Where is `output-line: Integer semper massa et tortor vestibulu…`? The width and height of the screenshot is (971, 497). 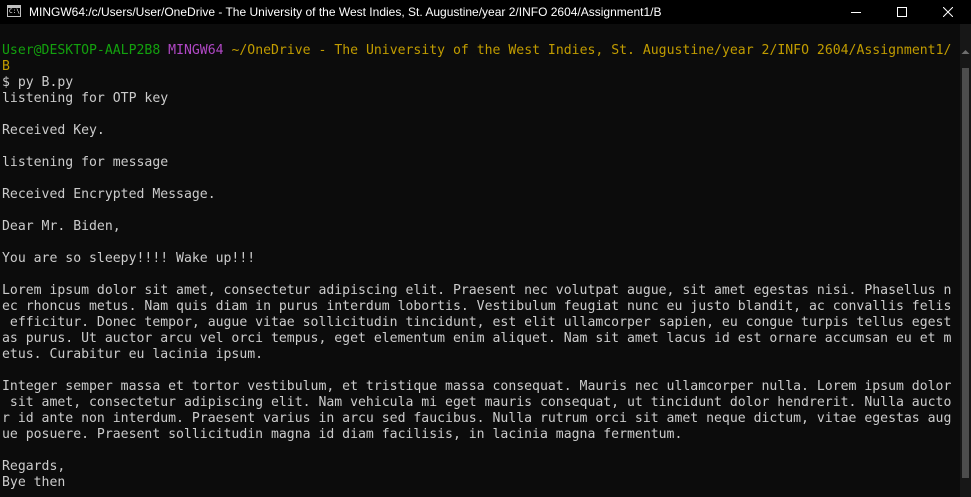
output-line: Integer semper massa et tortor vestibulu… is located at coordinates (477, 386).